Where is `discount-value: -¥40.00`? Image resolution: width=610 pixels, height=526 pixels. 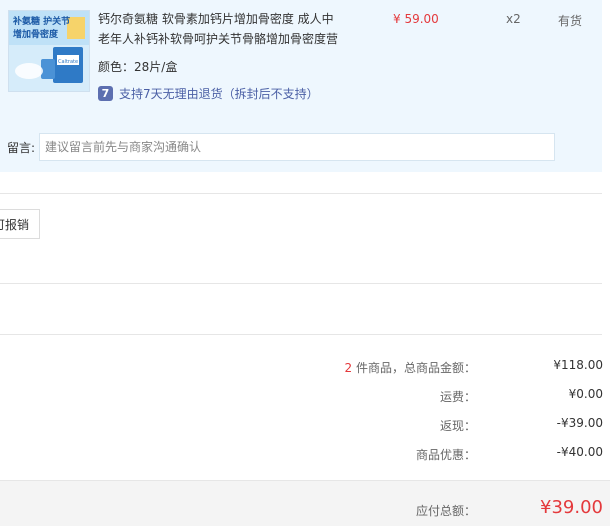 discount-value: -¥40.00 is located at coordinates (579, 452).